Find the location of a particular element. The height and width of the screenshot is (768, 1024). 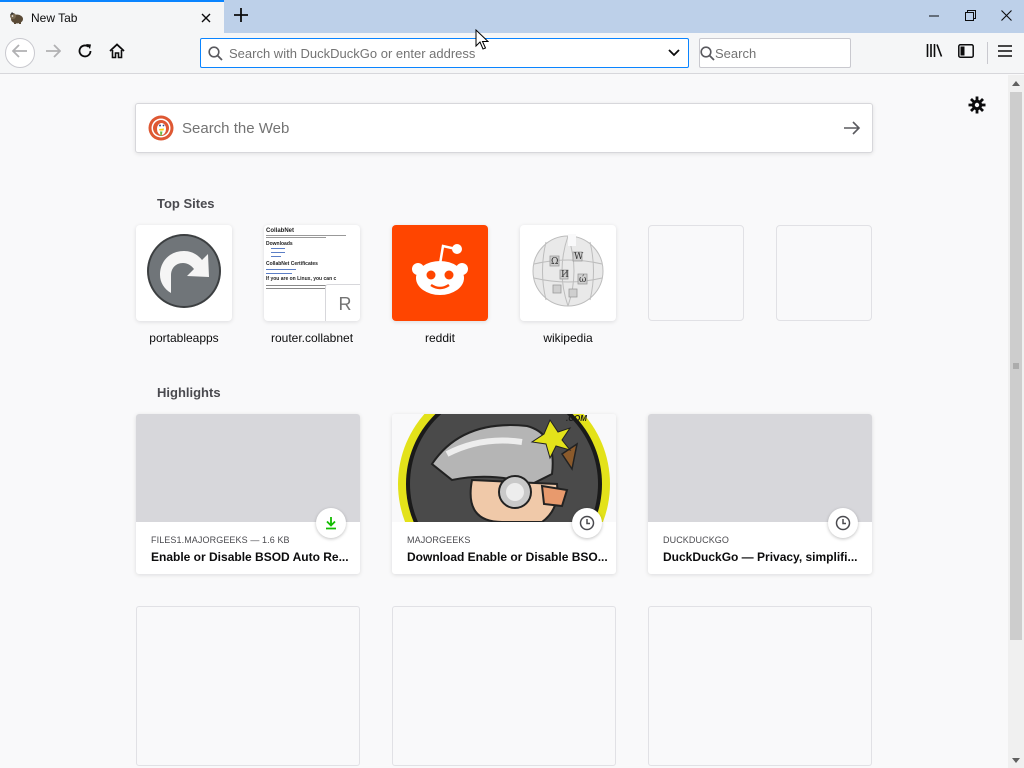

address-input is located at coordinates (444, 53).